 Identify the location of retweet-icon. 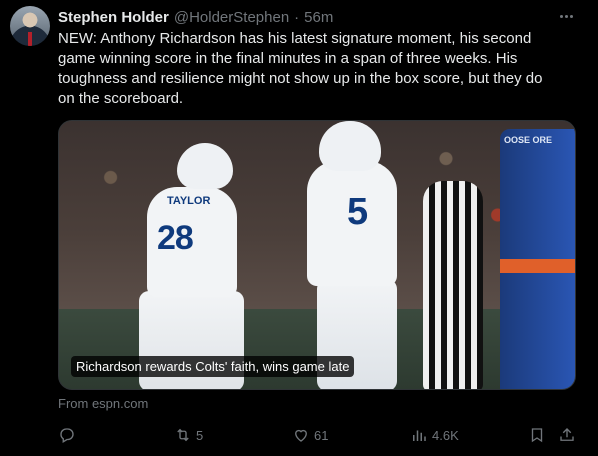
(183, 435).